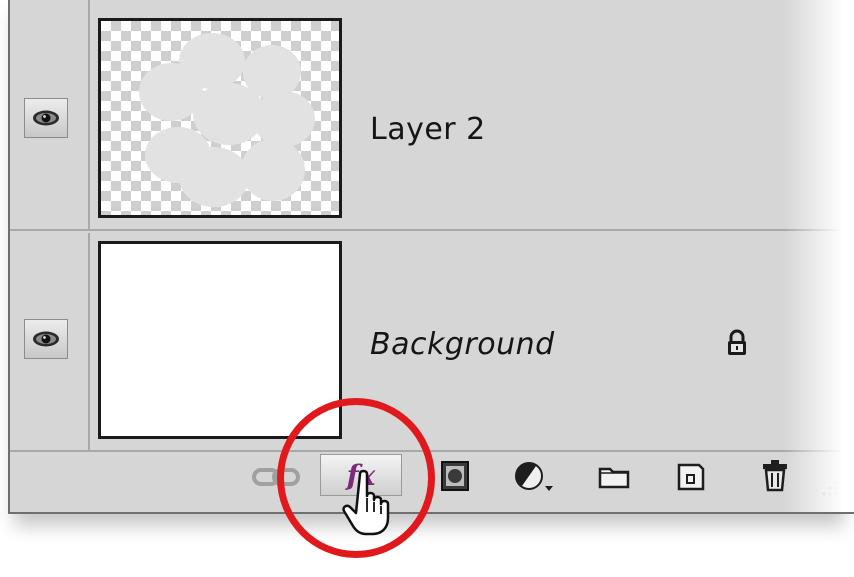  I want to click on trash-icon, so click(775, 476).